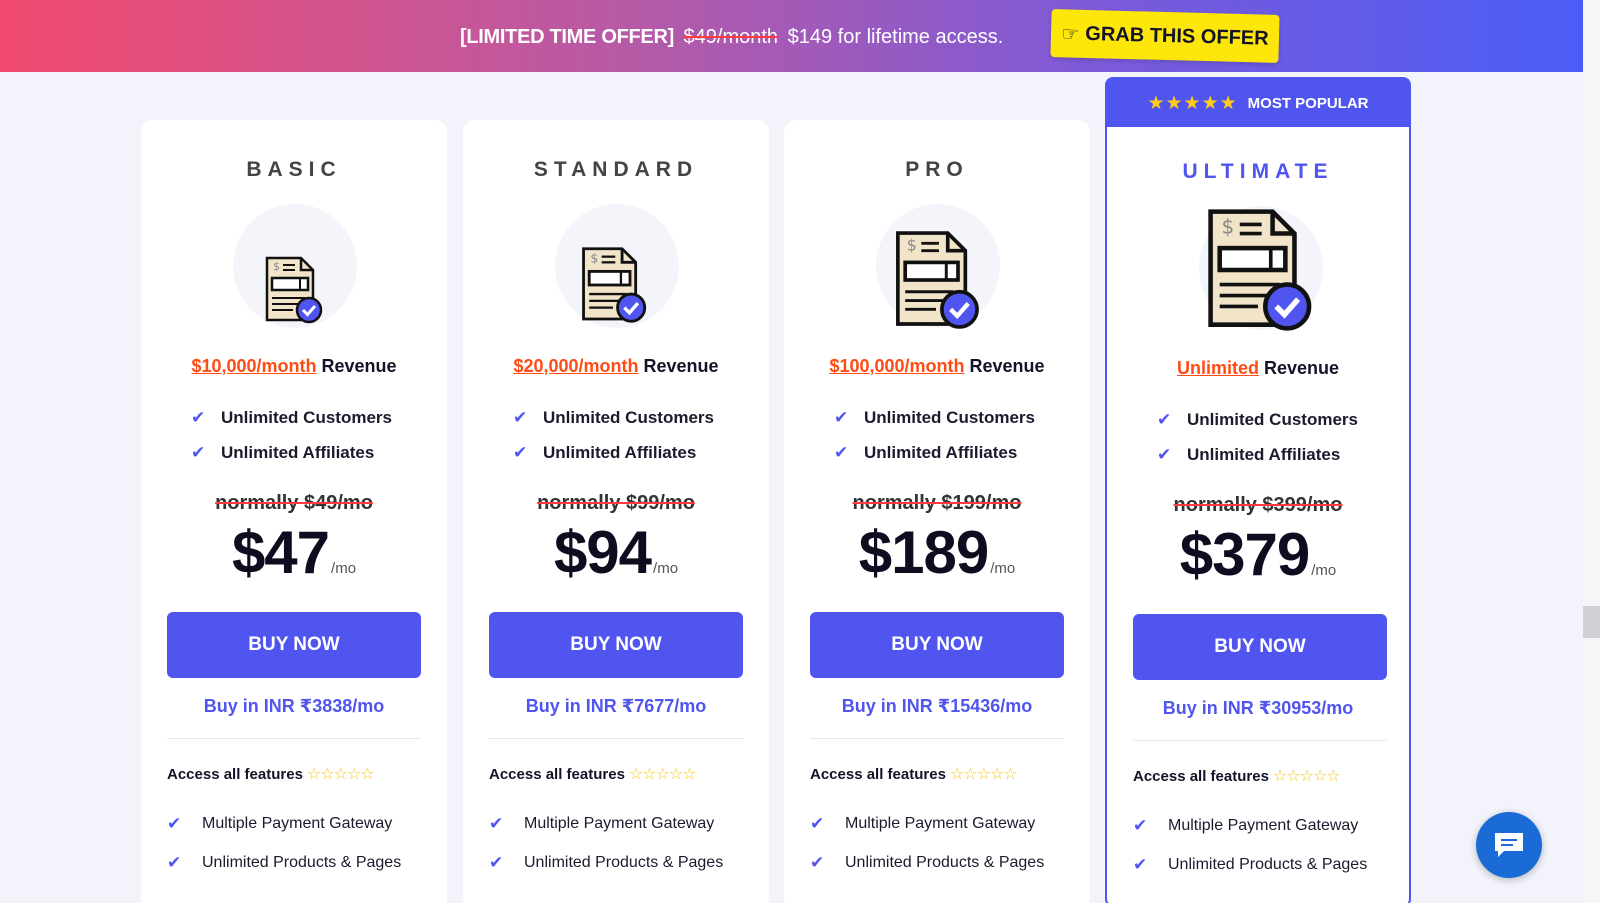 This screenshot has height=903, width=1600. I want to click on revenue-line: $100,000/month Revenue, so click(937, 366).